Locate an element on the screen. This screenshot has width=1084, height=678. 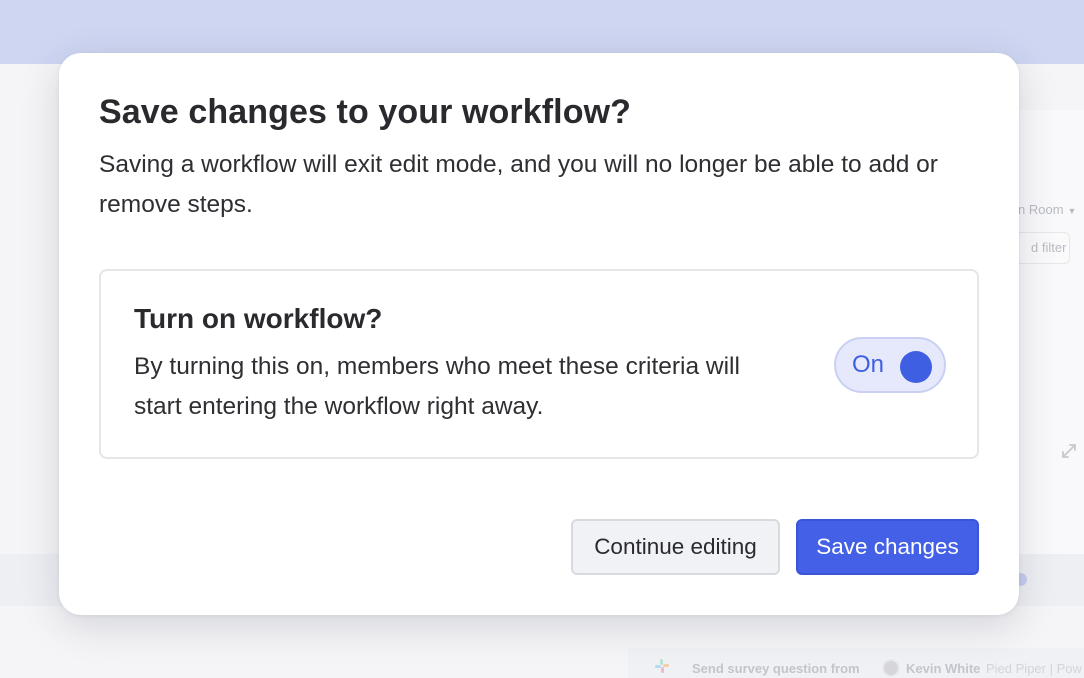
avatar is located at coordinates (891, 668).